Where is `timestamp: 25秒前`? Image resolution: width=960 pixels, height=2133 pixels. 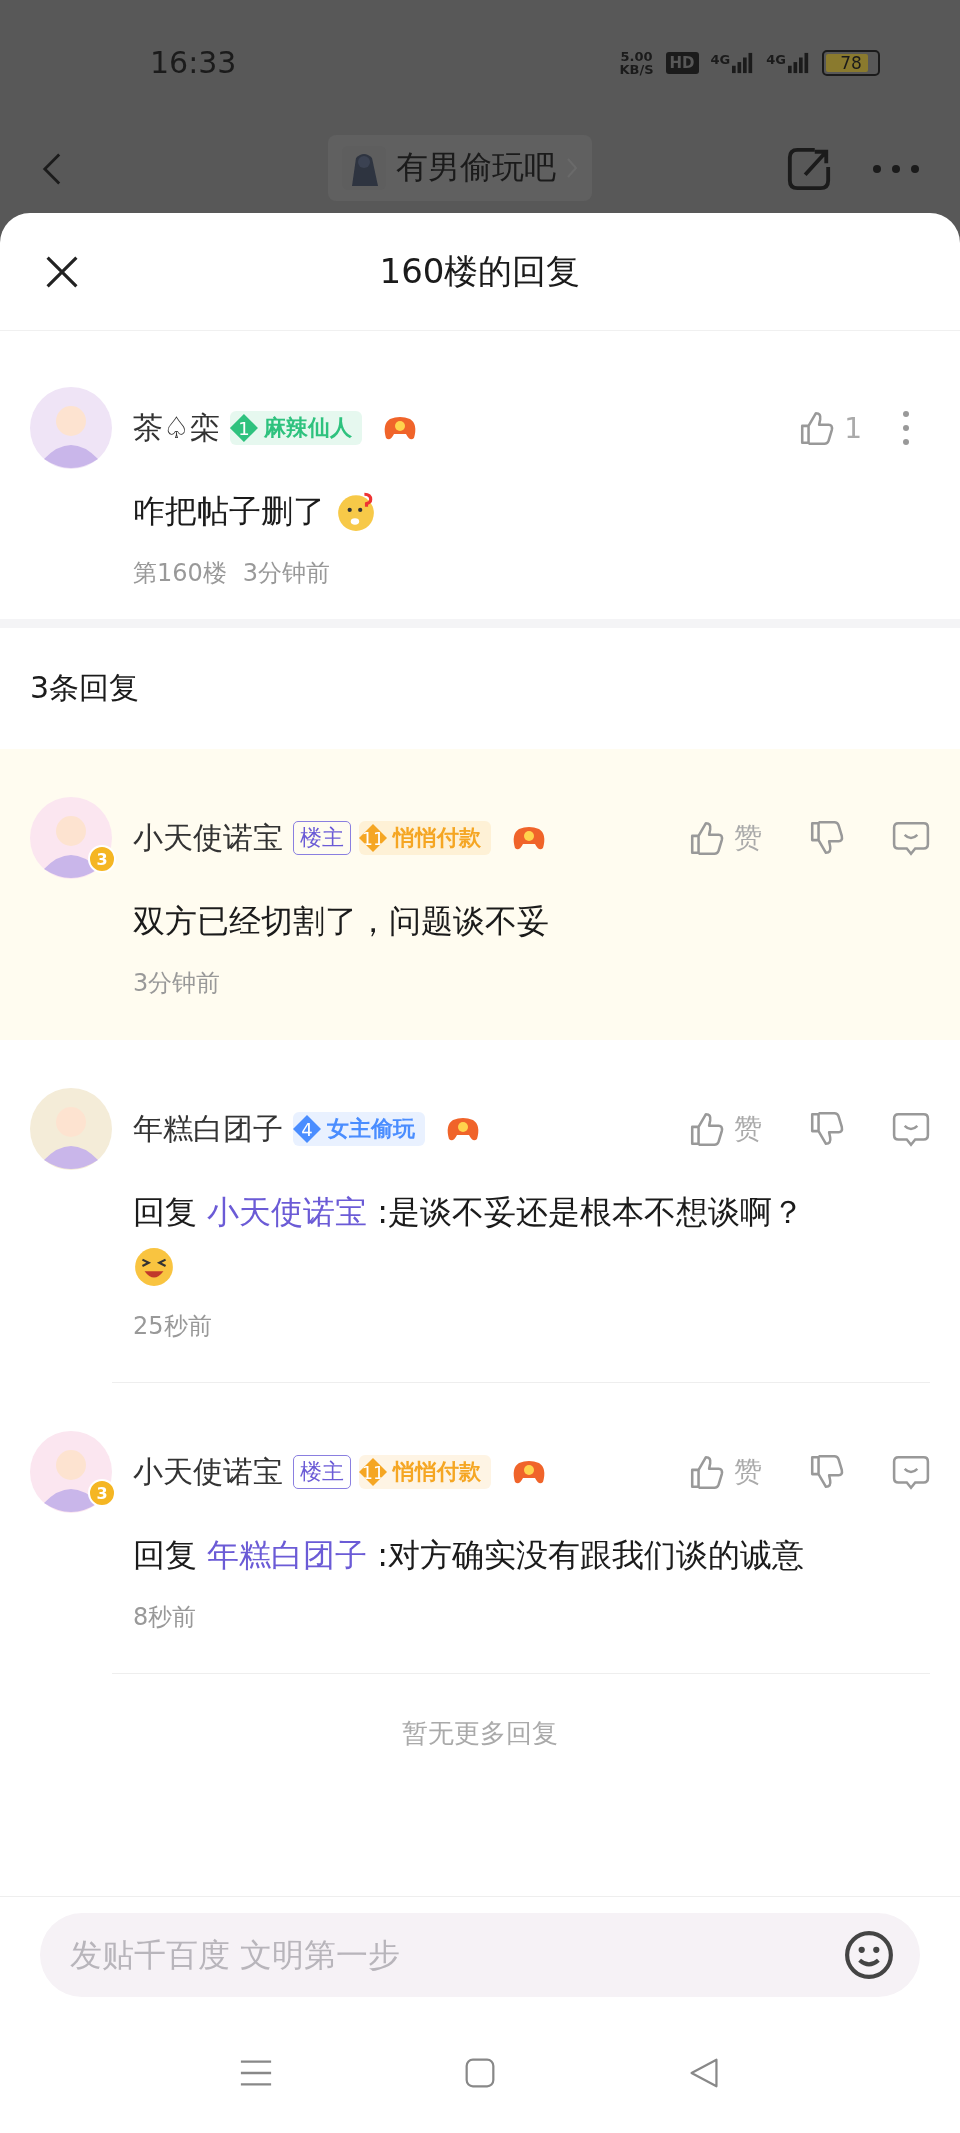 timestamp: 25秒前 is located at coordinates (172, 1326).